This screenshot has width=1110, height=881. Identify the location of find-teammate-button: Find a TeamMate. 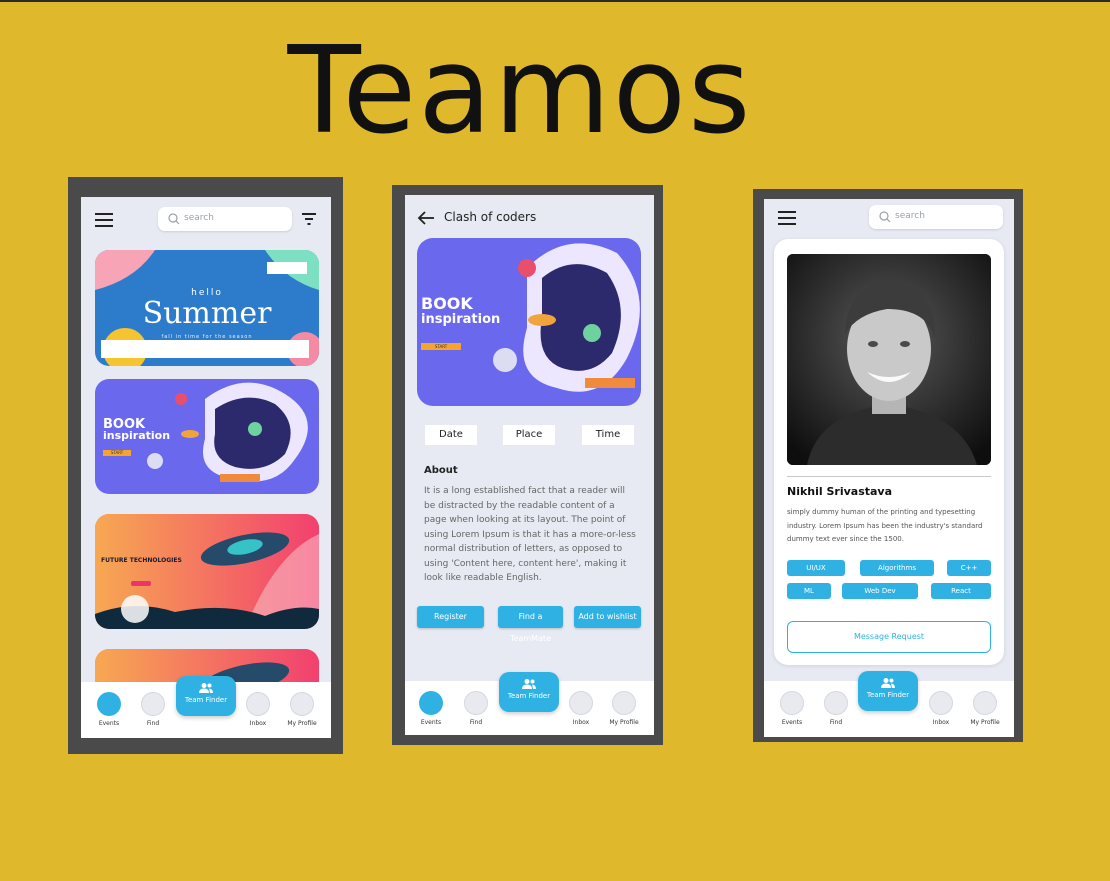
(530, 624).